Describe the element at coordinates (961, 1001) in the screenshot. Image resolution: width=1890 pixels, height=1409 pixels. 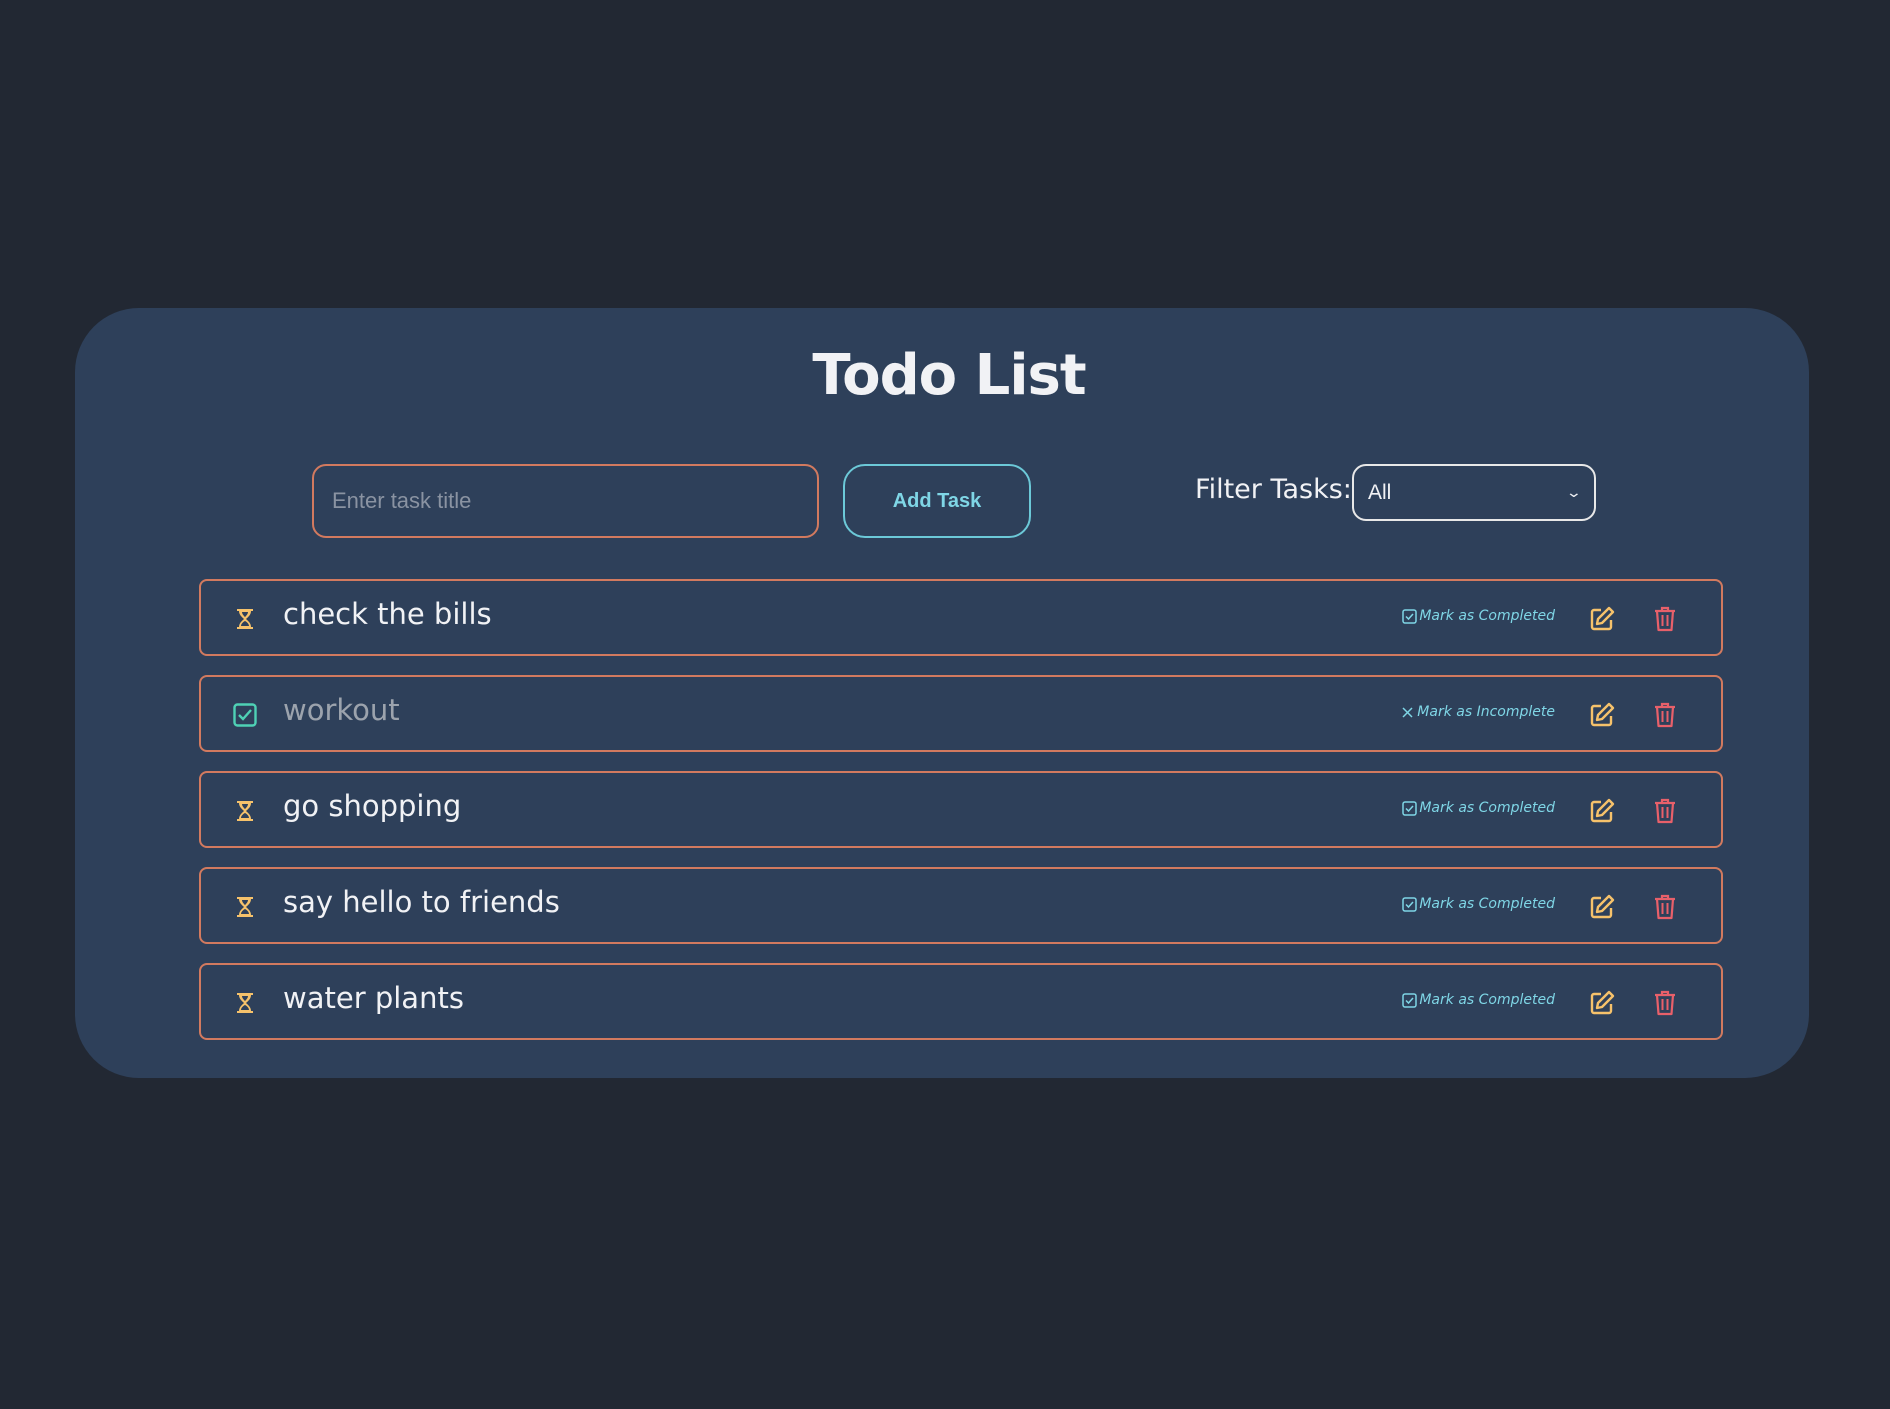
I see `task-item: water plants Mark as Completed` at that location.